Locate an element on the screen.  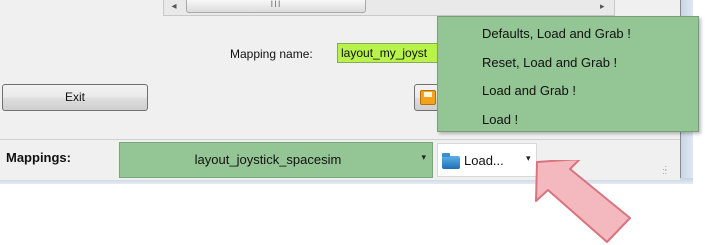
folder-icon is located at coordinates (451, 161).